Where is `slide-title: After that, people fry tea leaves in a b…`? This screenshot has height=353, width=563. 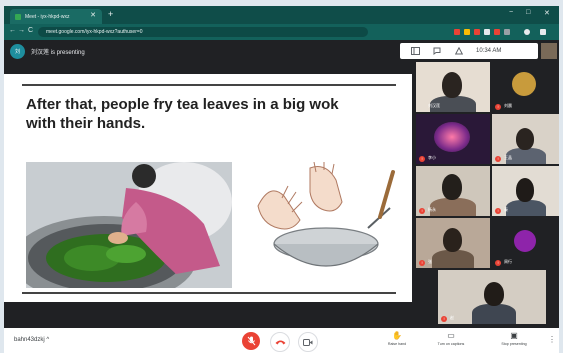 slide-title: After that, people fry tea leaves in a b… is located at coordinates (216, 114).